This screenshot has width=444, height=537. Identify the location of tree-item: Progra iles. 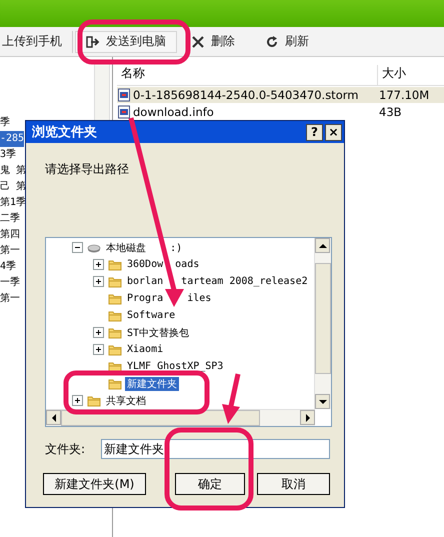
(169, 298).